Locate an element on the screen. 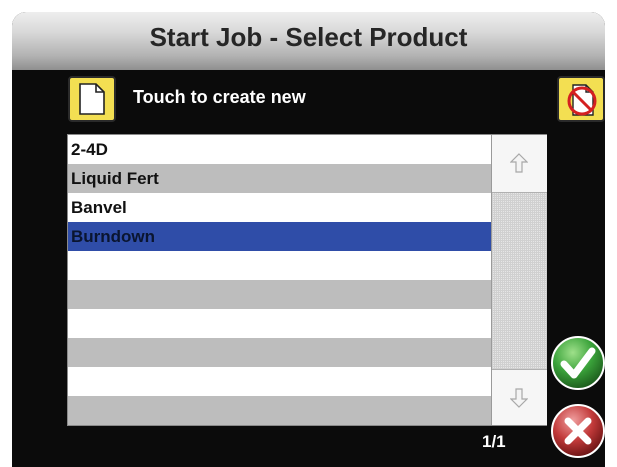 The image size is (617, 467). no-document-button is located at coordinates (581, 99).